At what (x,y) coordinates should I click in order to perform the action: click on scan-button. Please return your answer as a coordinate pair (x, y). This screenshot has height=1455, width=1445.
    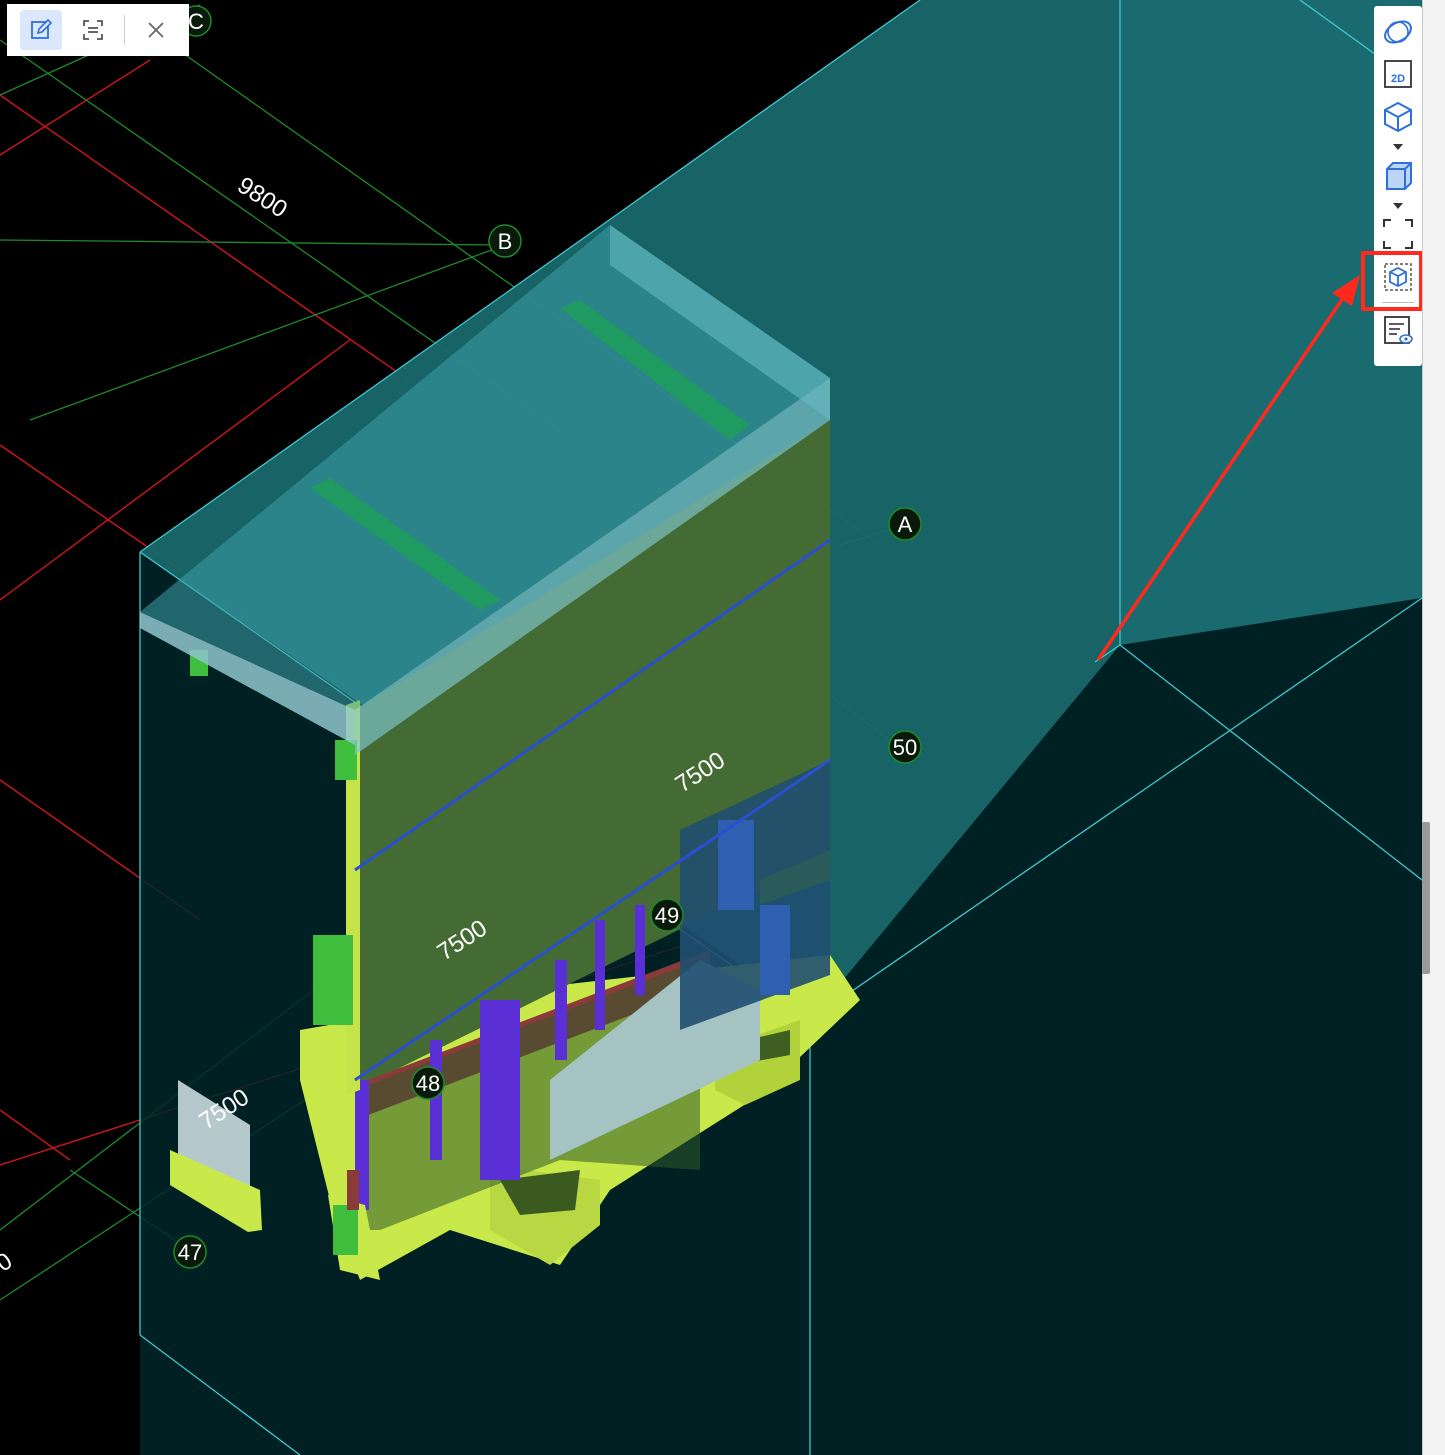
    Looking at the image, I should click on (93, 30).